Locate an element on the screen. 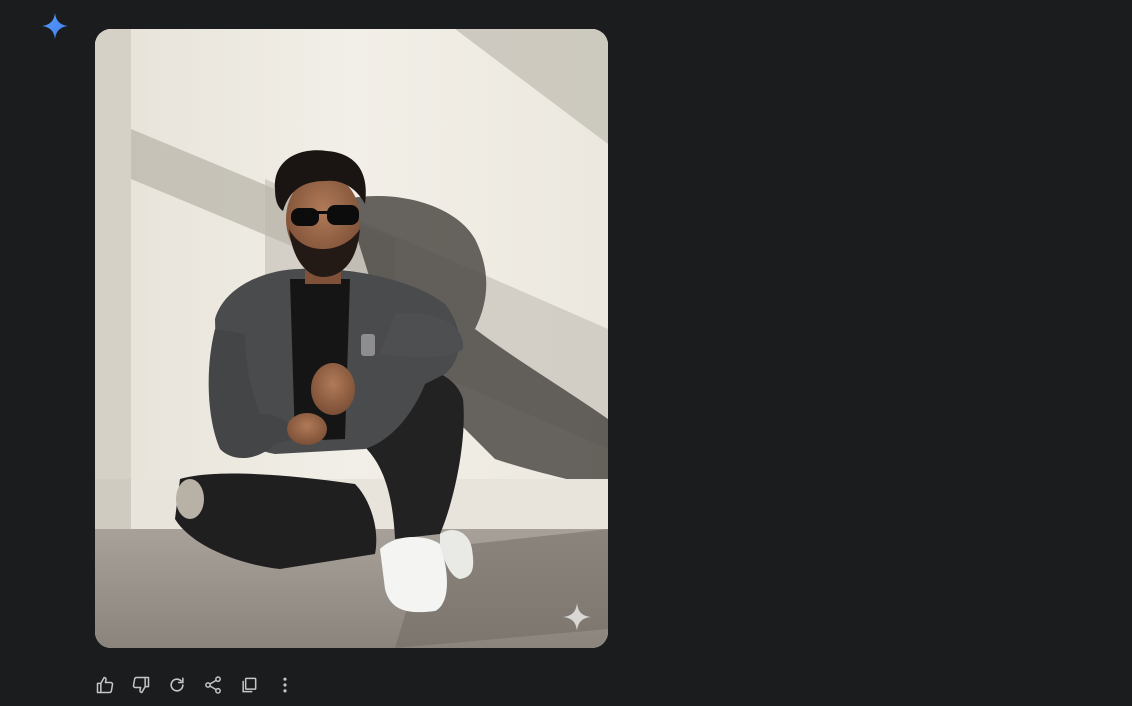 Image resolution: width=1132 pixels, height=706 pixels. more-options-button is located at coordinates (285, 685).